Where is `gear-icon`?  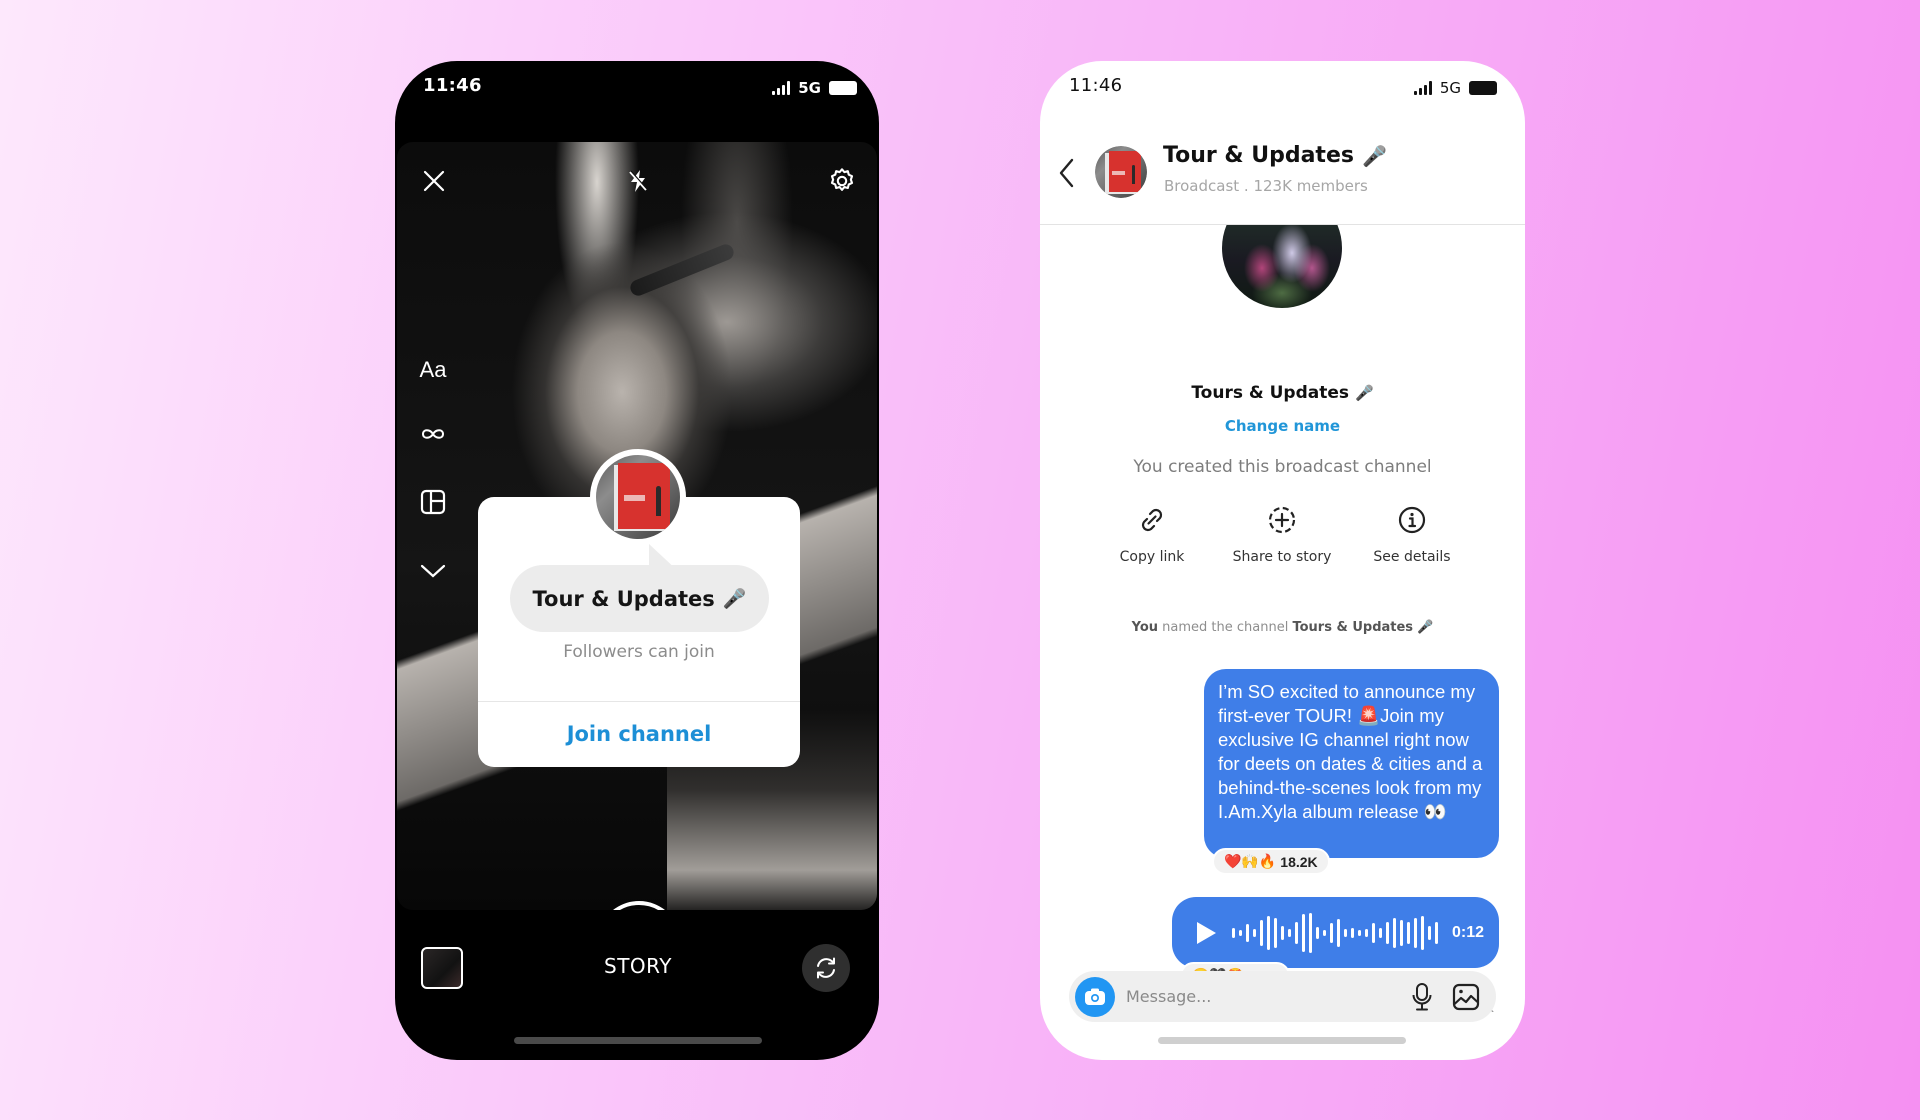
gear-icon is located at coordinates (842, 179).